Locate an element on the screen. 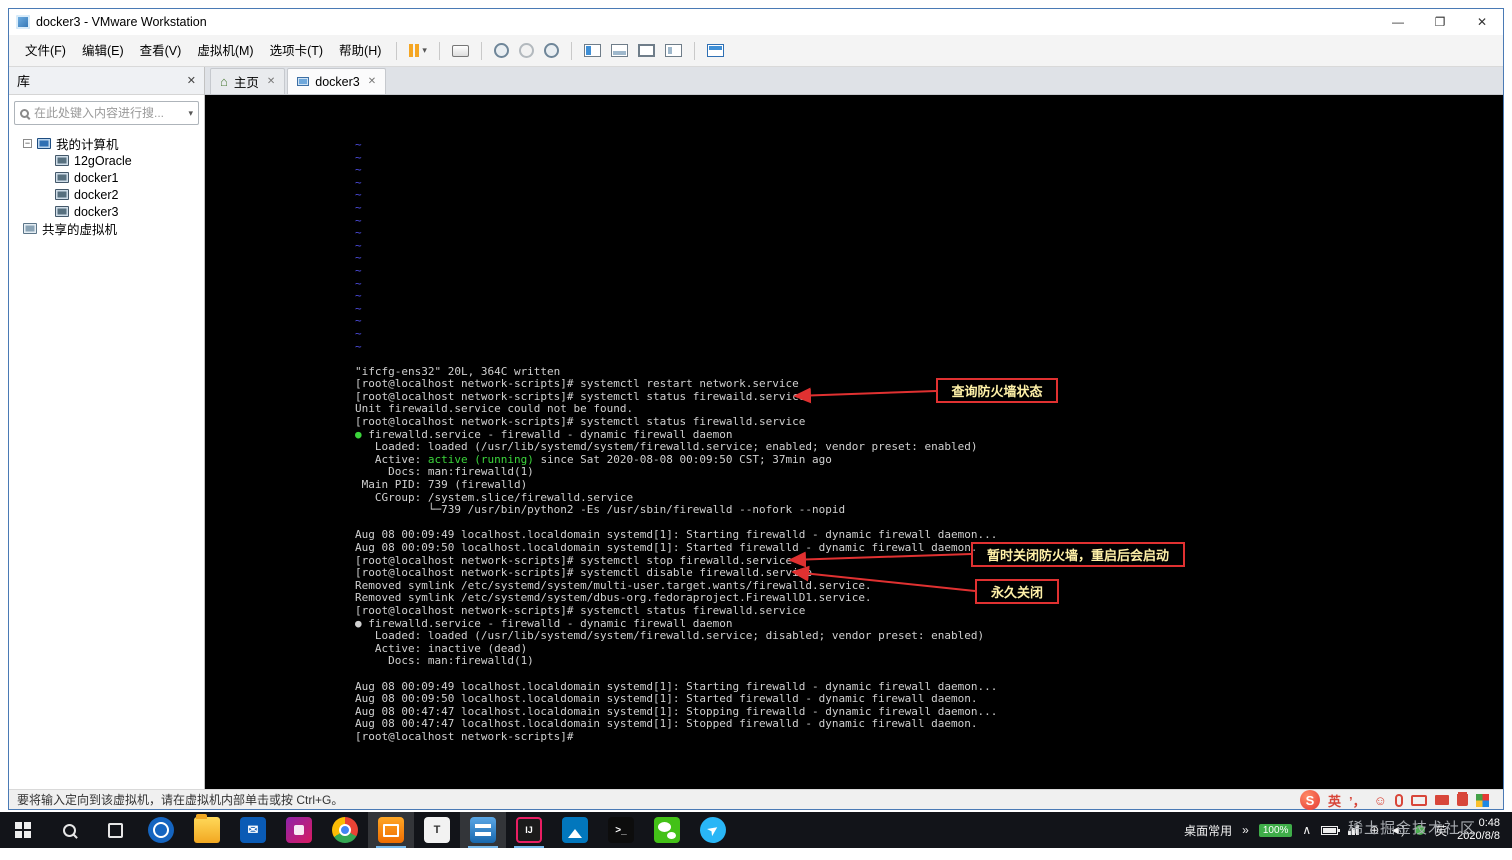  taskbar-search-button is located at coordinates (69, 830).